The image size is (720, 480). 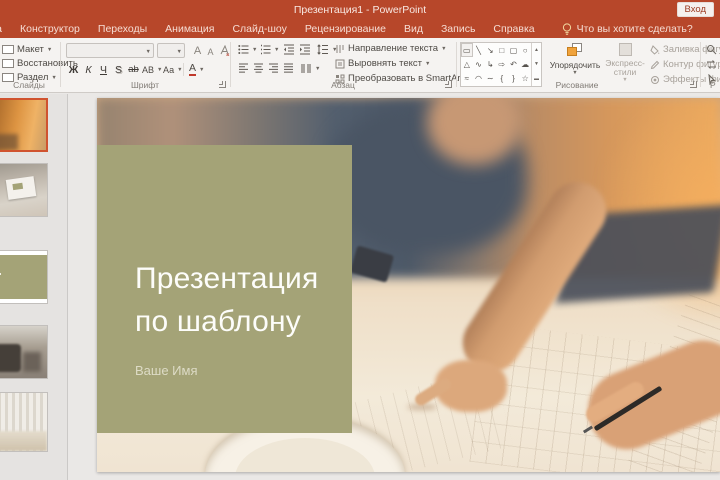 What do you see at coordinates (536, 64) in the screenshot?
I see `scroll-down-icon: ▼` at bounding box center [536, 64].